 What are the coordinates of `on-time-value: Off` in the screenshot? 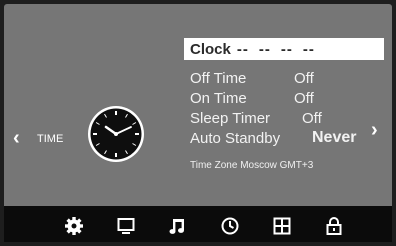 It's located at (304, 98).